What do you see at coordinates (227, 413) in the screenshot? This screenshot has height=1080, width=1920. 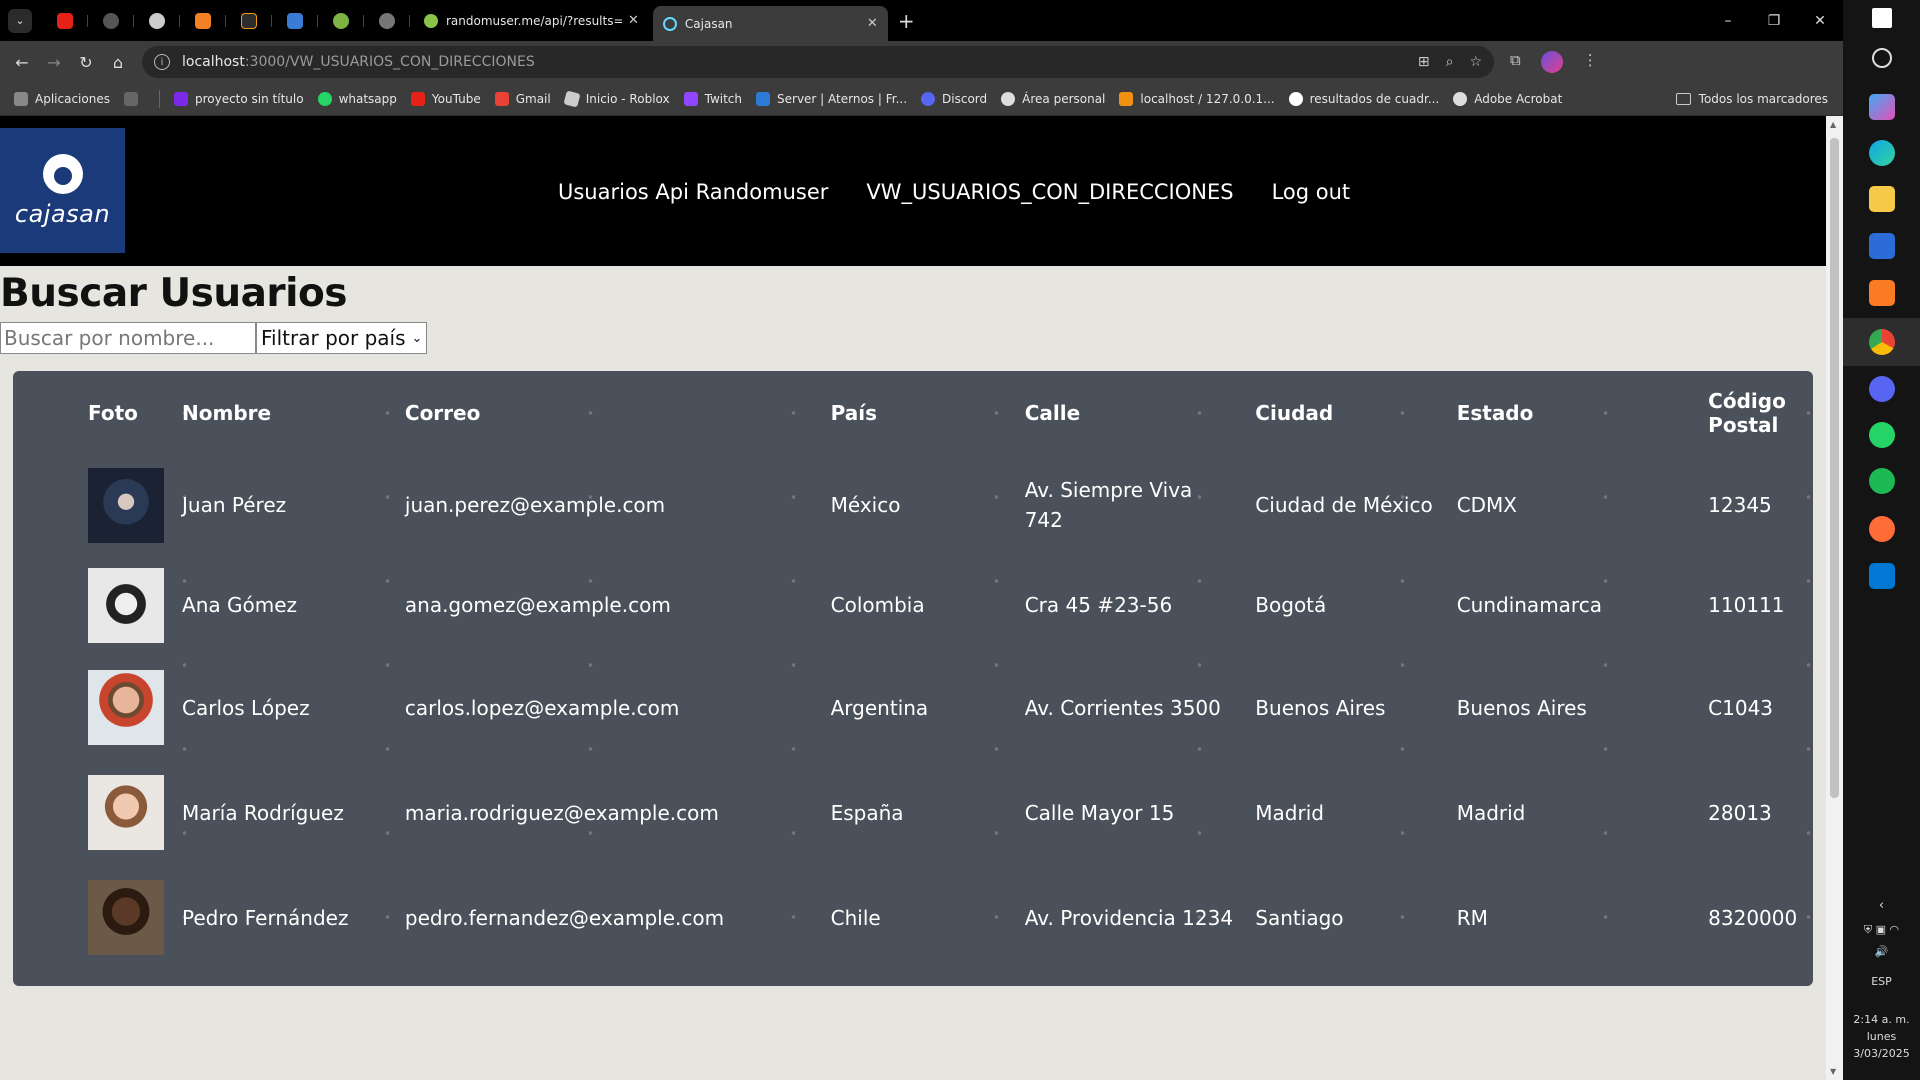 I see `column-header-nombre: Nombre` at bounding box center [227, 413].